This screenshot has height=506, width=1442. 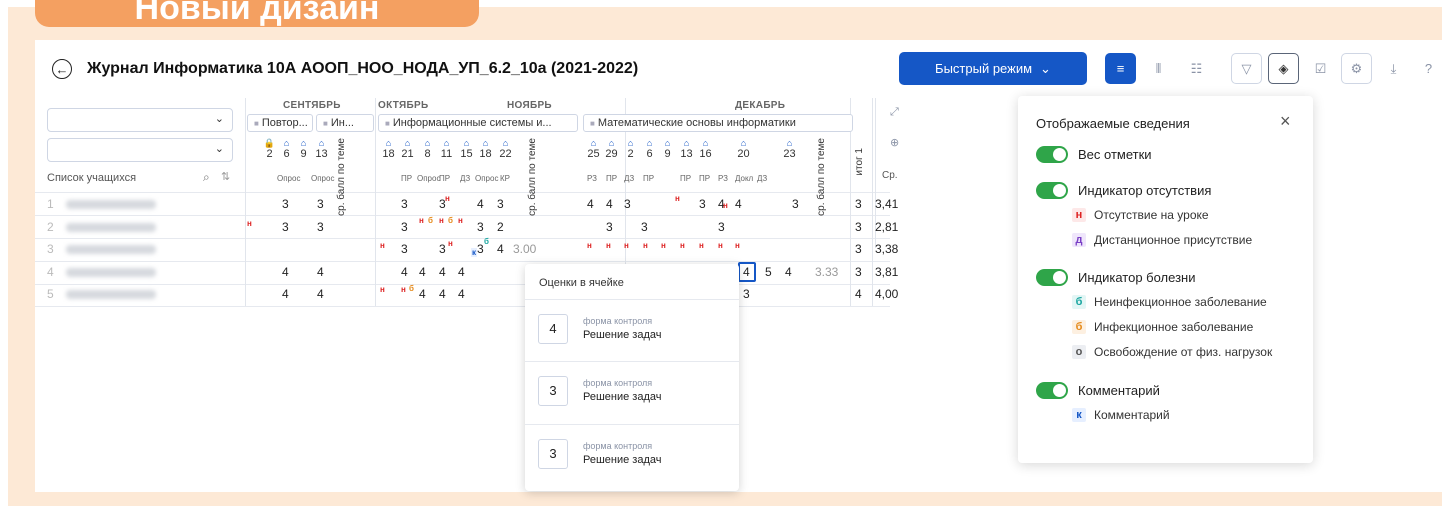 I want to click on download-icon: ⤓, so click(x=1393, y=68).